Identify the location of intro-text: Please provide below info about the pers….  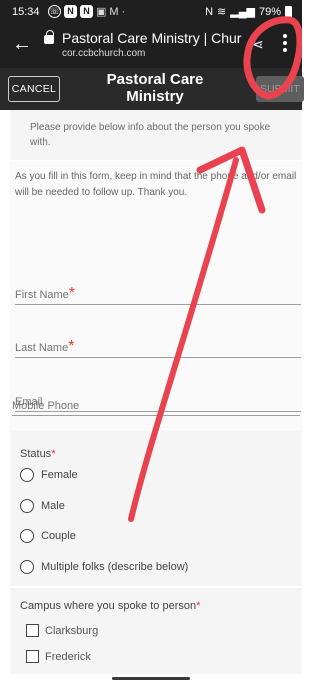
(150, 135).